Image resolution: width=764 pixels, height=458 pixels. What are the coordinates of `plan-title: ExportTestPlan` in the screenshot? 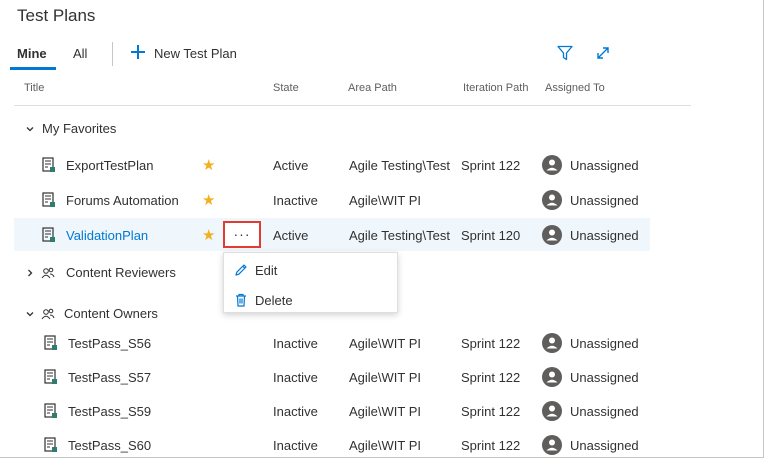 It's located at (109, 165).